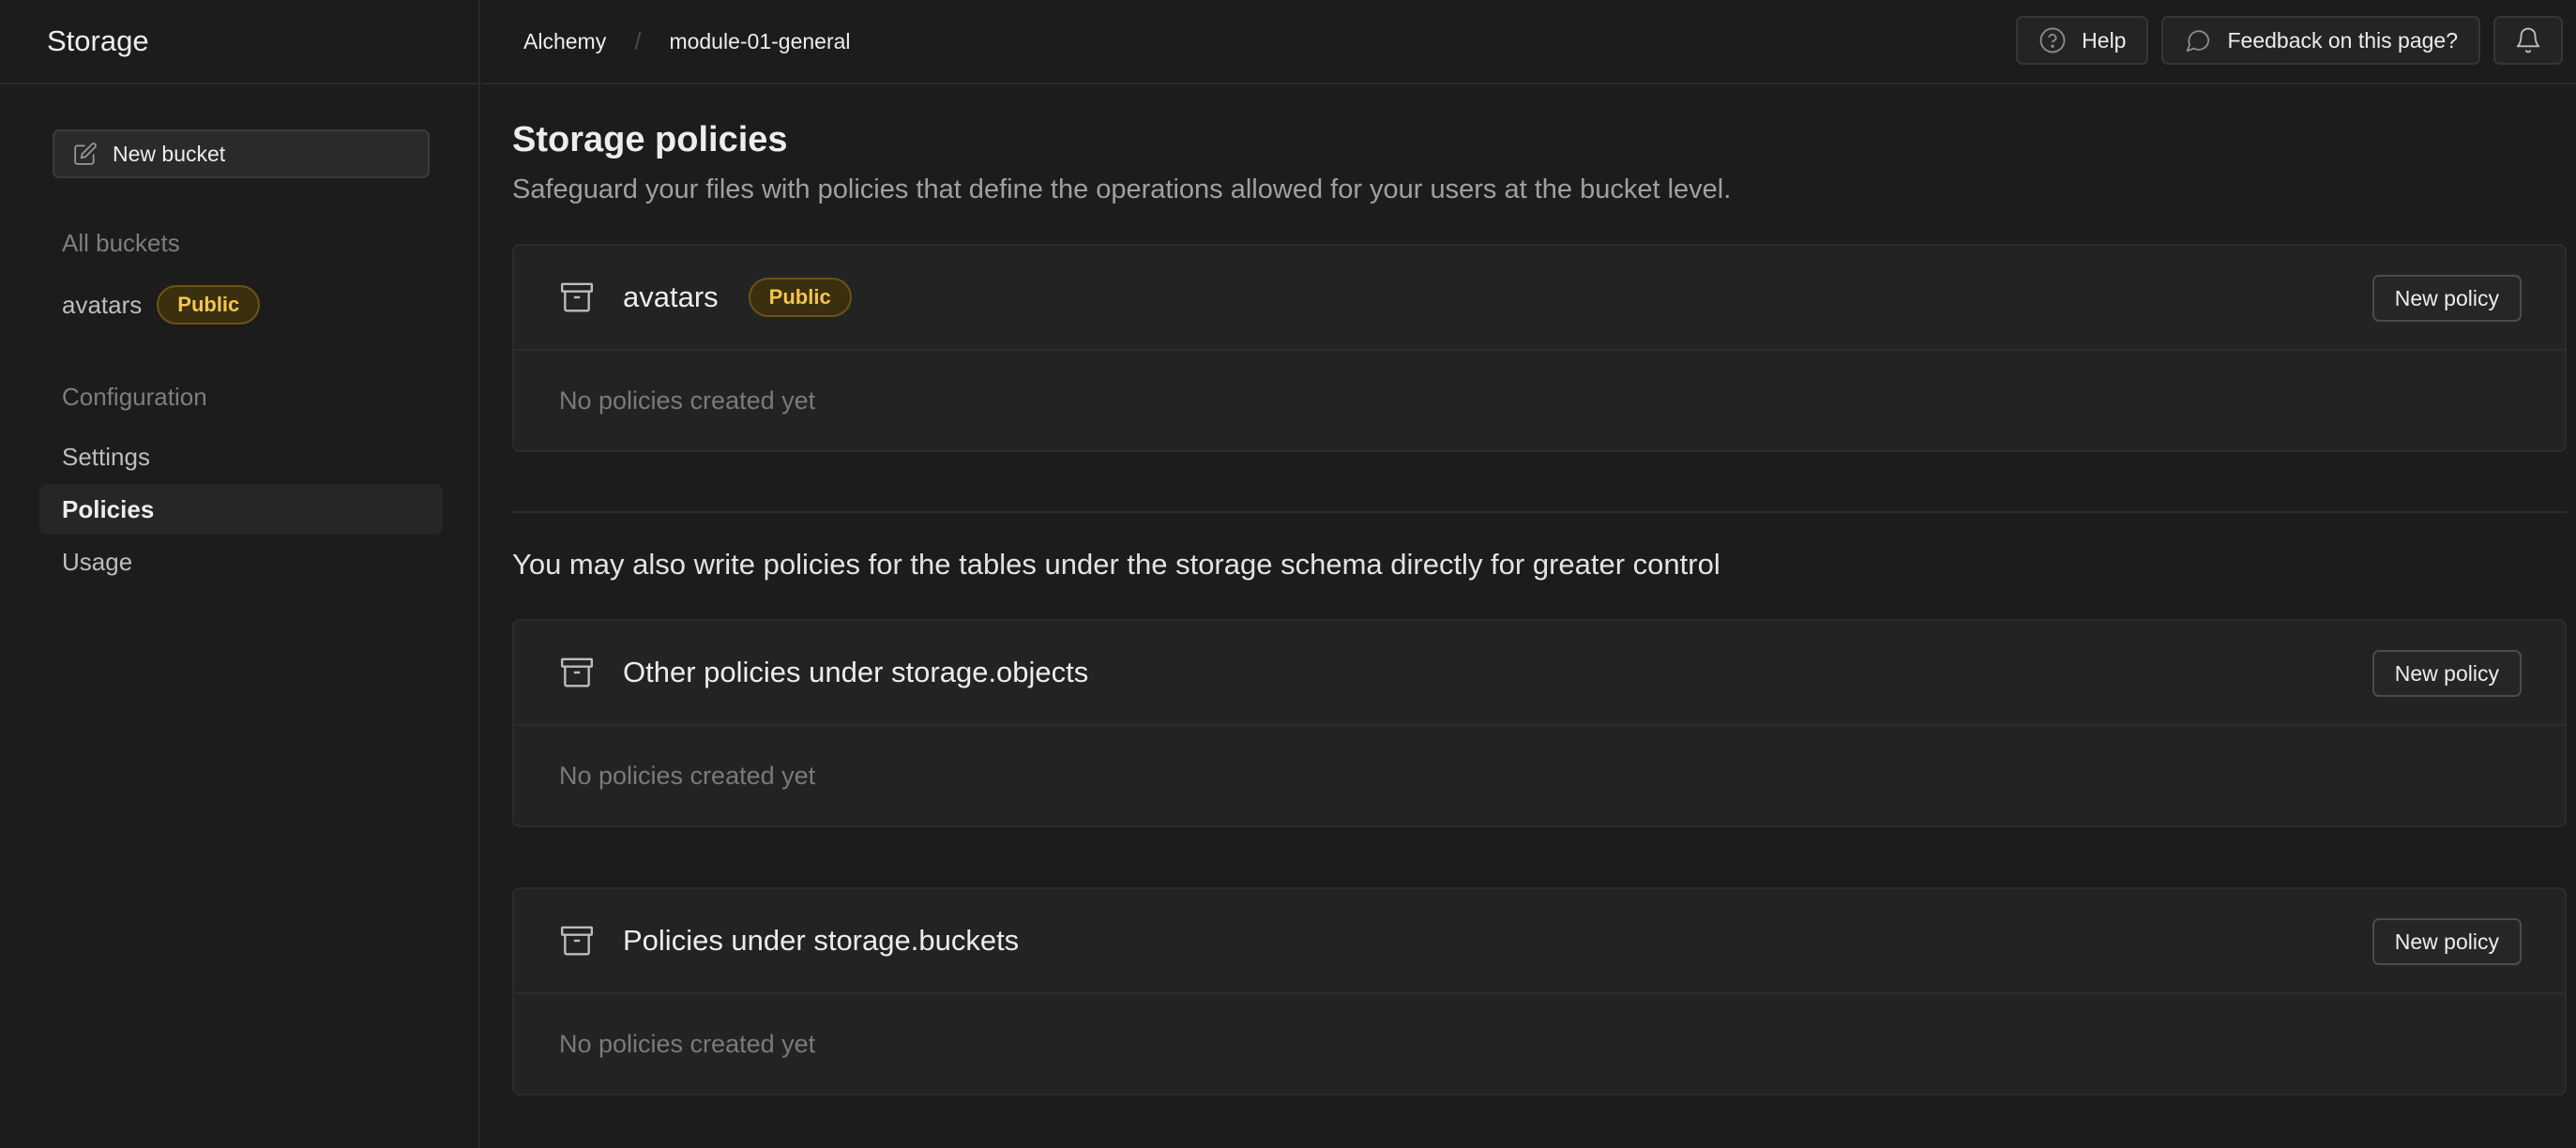 The width and height of the screenshot is (2576, 1148). Describe the element at coordinates (2198, 41) in the screenshot. I see `message-circle-icon` at that location.